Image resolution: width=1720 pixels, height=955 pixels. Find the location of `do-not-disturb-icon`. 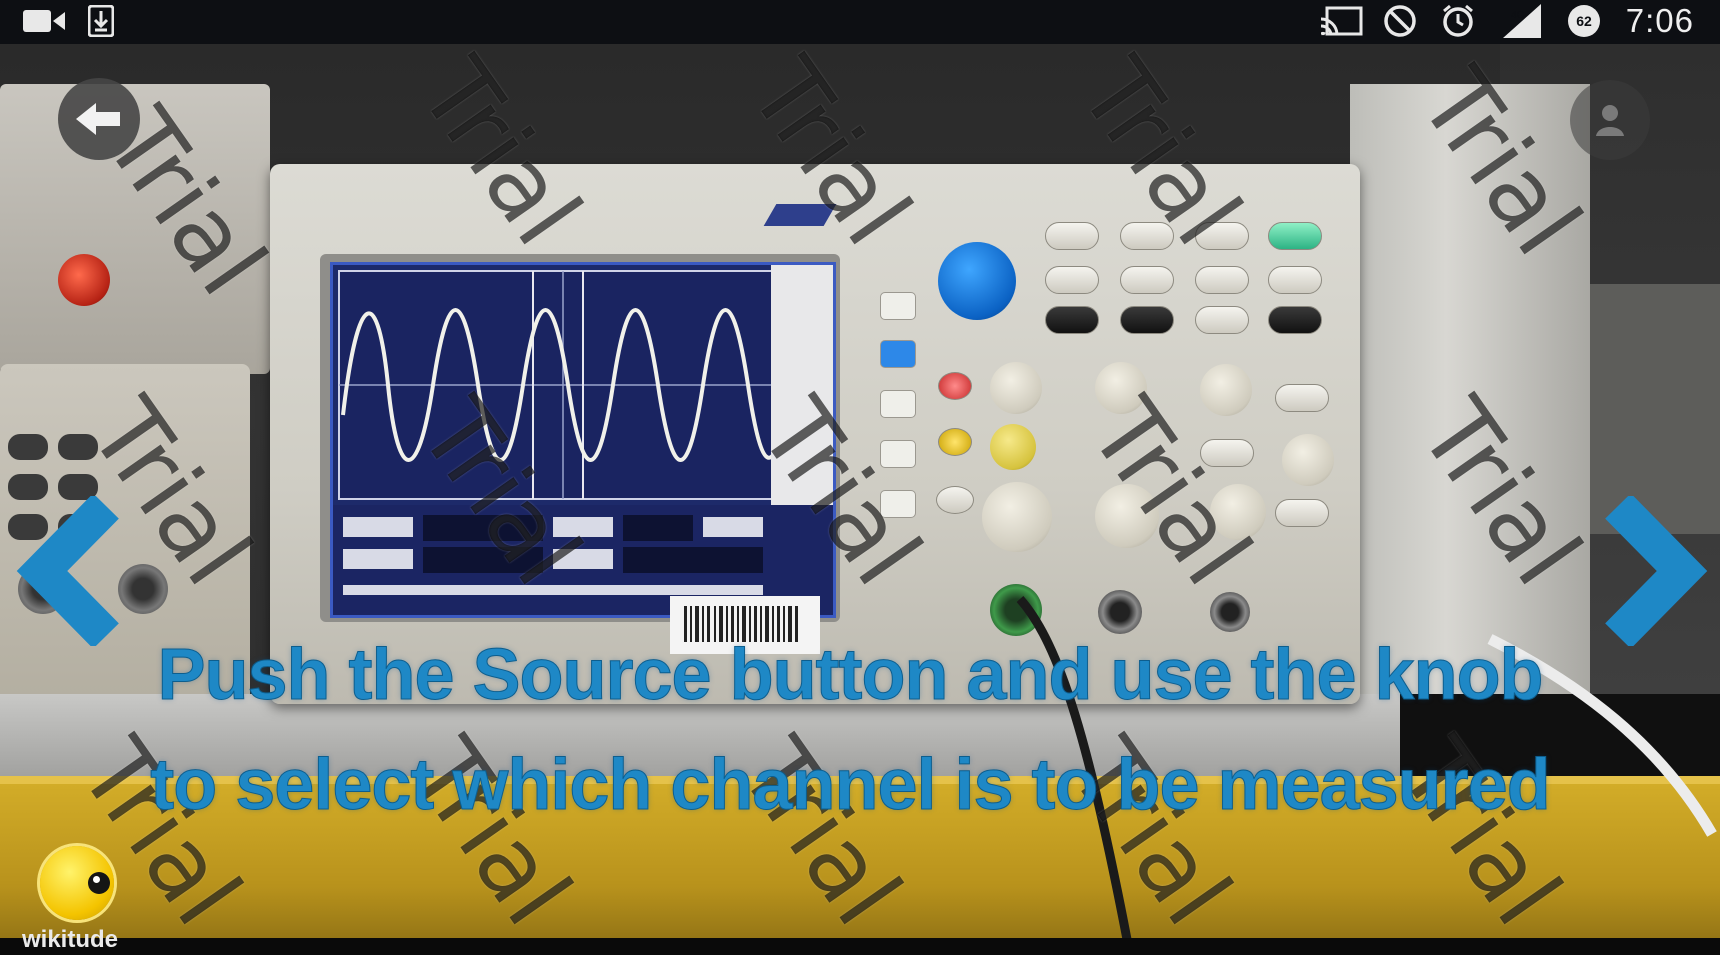

do-not-disturb-icon is located at coordinates (1400, 21).